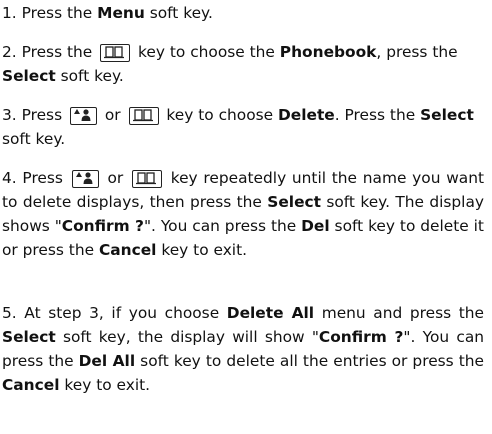 The image size is (492, 434). Describe the element at coordinates (328, 52) in the screenshot. I see `phonebook-label: Phonebook` at that location.